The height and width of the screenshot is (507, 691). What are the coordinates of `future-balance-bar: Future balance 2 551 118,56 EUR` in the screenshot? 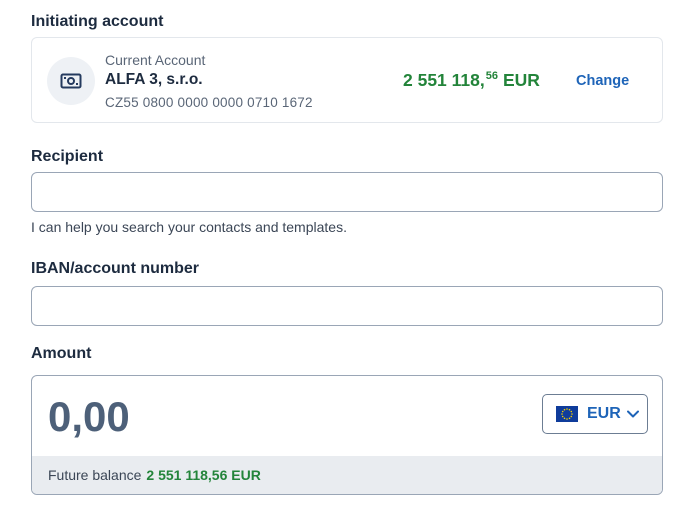 It's located at (347, 475).